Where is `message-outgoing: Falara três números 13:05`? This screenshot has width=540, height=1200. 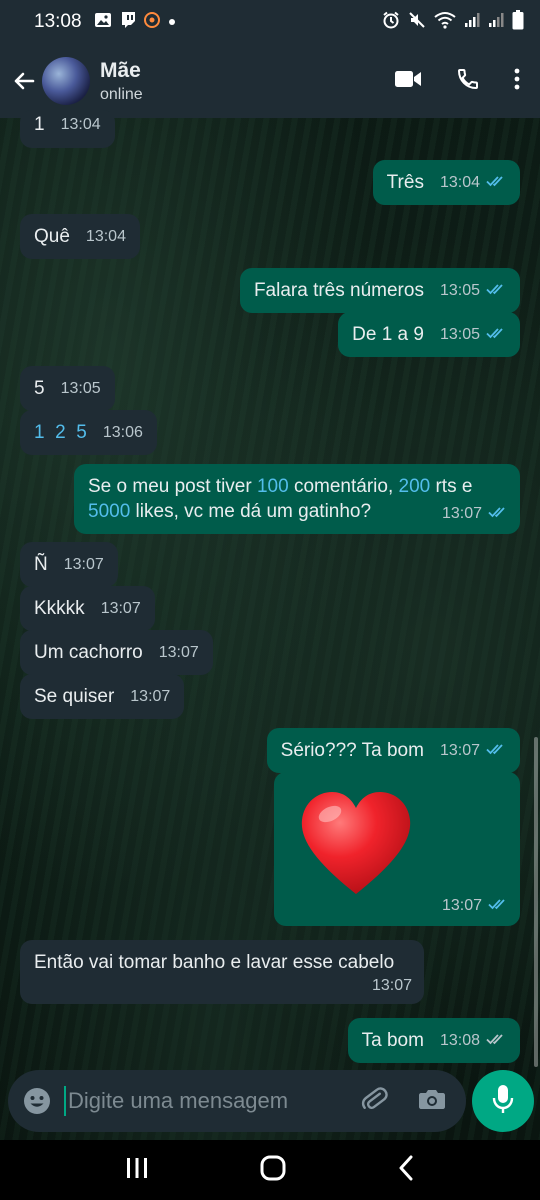 message-outgoing: Falara três números 13:05 is located at coordinates (379, 291).